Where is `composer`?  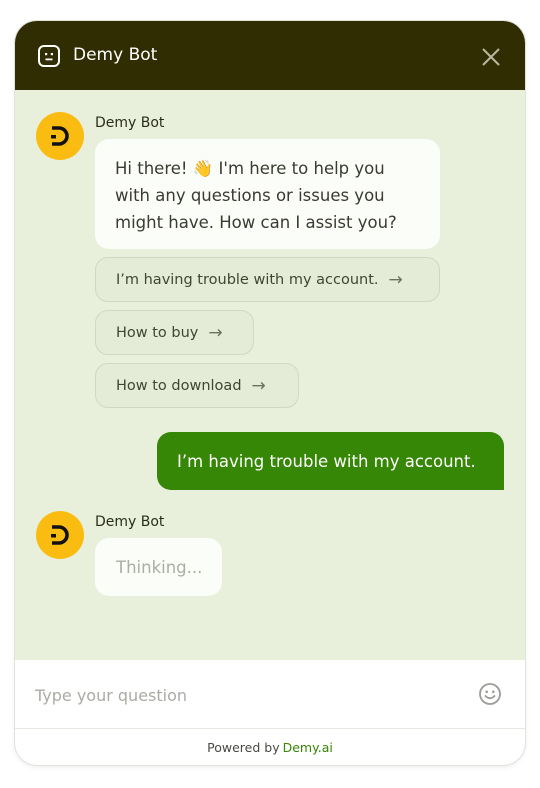
composer is located at coordinates (270, 694).